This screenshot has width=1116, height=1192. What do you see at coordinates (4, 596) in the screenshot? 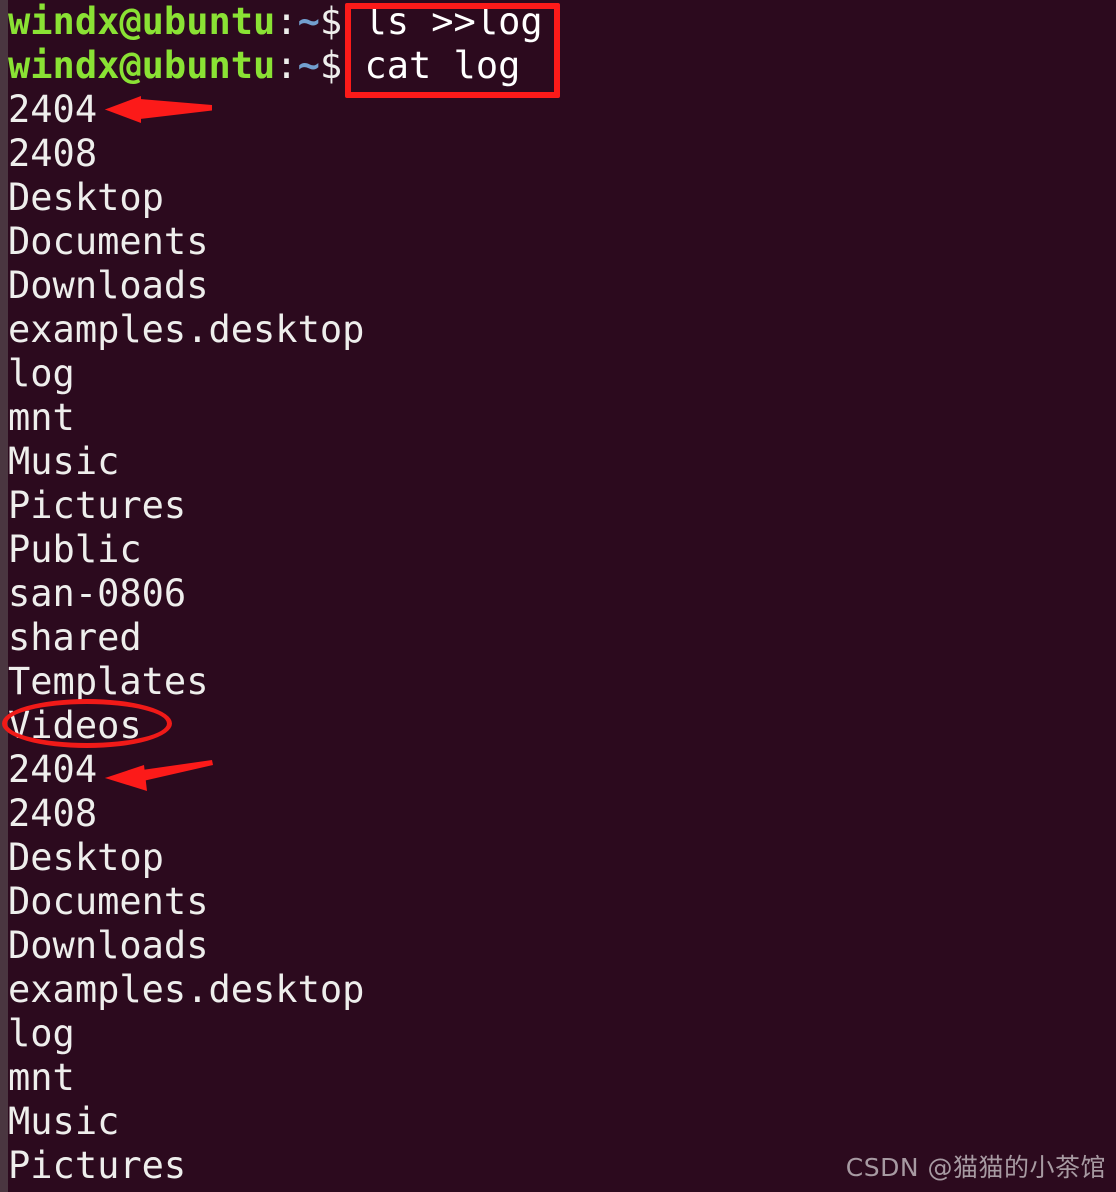
I see `window-left-border` at bounding box center [4, 596].